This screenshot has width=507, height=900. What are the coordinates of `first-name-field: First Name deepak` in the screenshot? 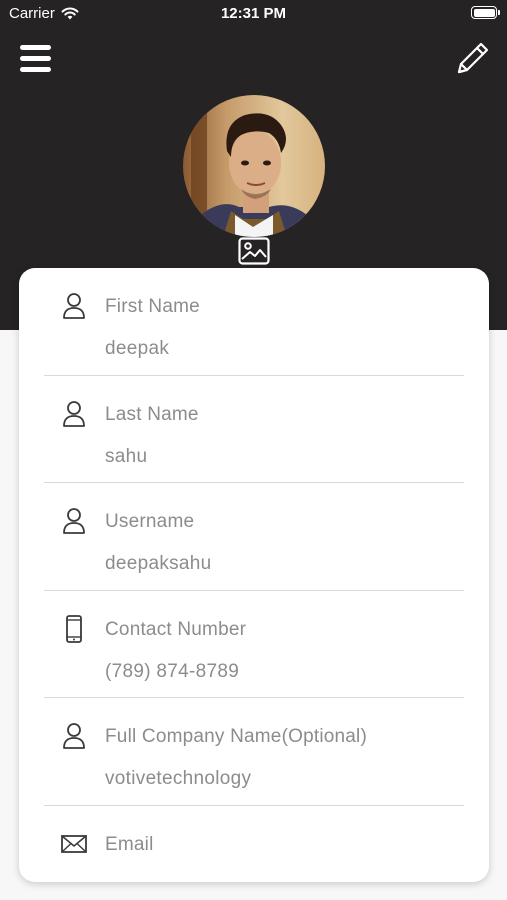 It's located at (254, 322).